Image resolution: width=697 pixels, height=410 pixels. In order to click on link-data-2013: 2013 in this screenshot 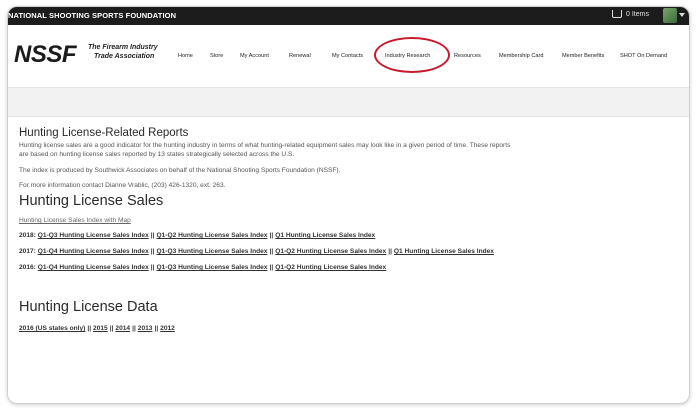, I will do `click(145, 328)`.